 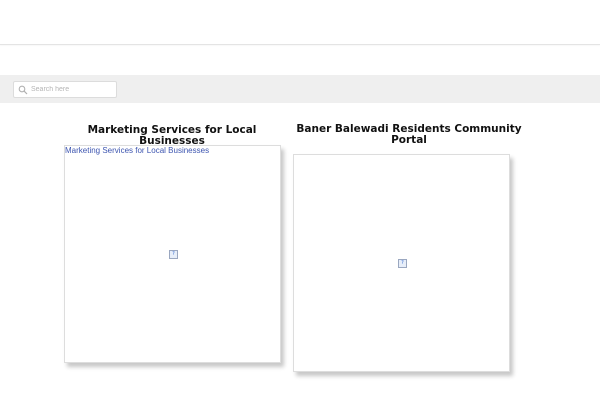 I want to click on top-header-bar, so click(x=300, y=22).